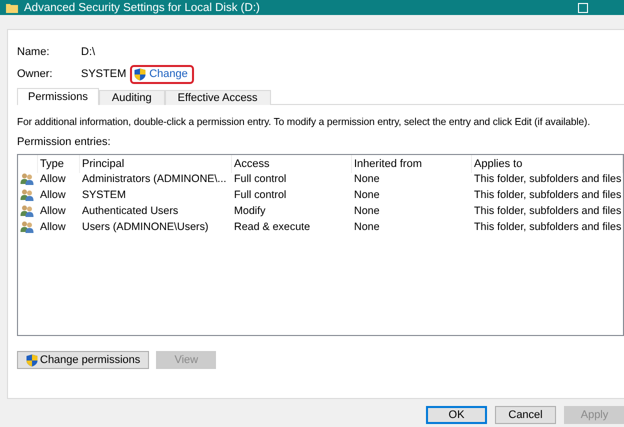  Describe the element at coordinates (88, 52) in the screenshot. I see `name-value: D:\` at that location.